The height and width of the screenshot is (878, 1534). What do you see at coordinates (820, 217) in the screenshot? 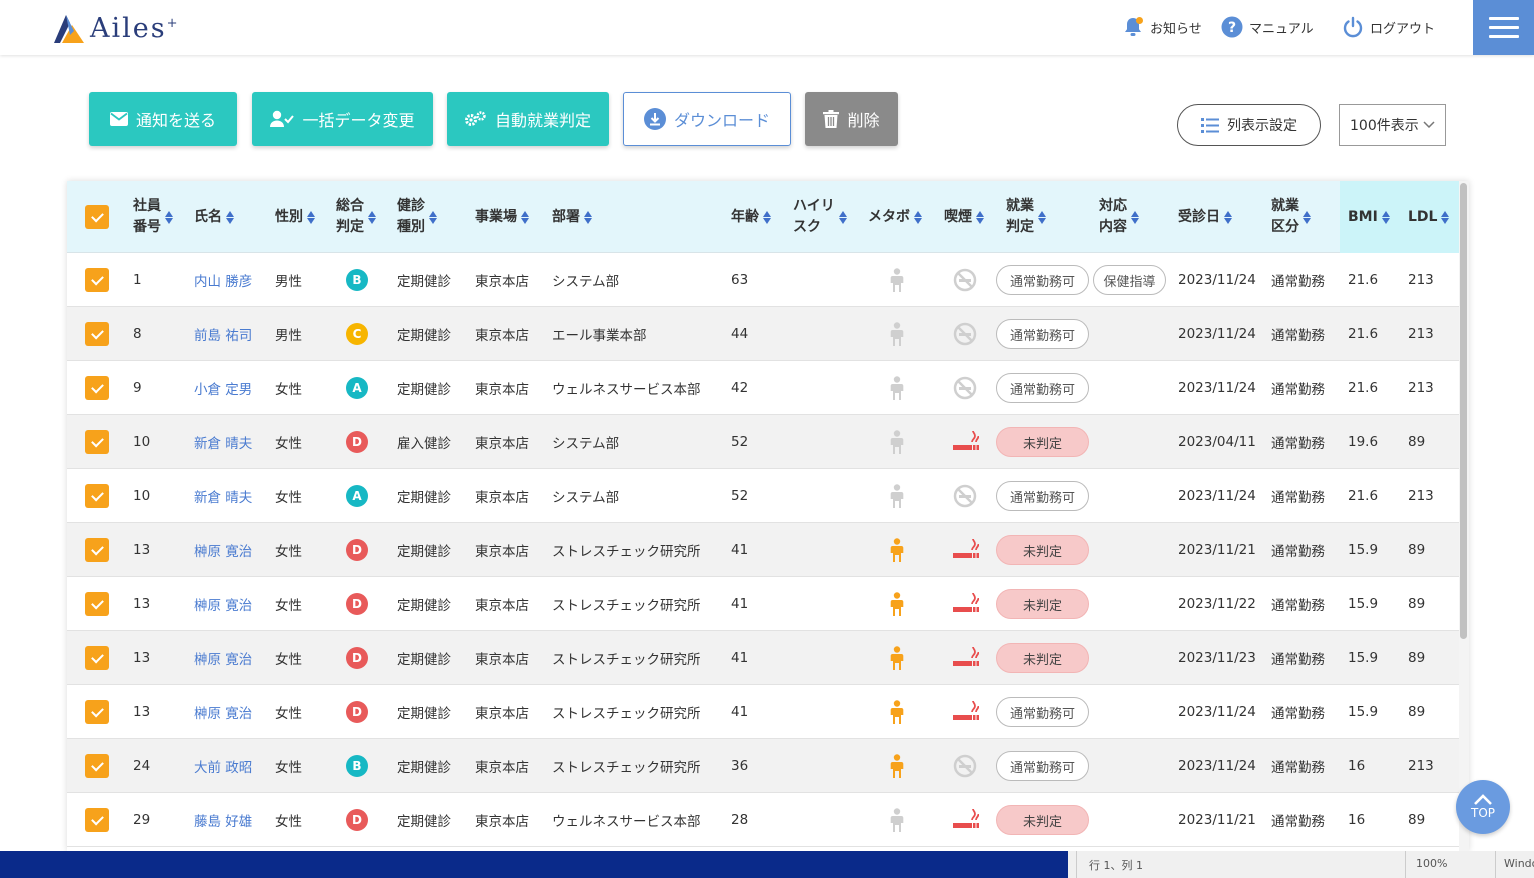
I see `column-header-highrisk: ハイリ スク` at bounding box center [820, 217].